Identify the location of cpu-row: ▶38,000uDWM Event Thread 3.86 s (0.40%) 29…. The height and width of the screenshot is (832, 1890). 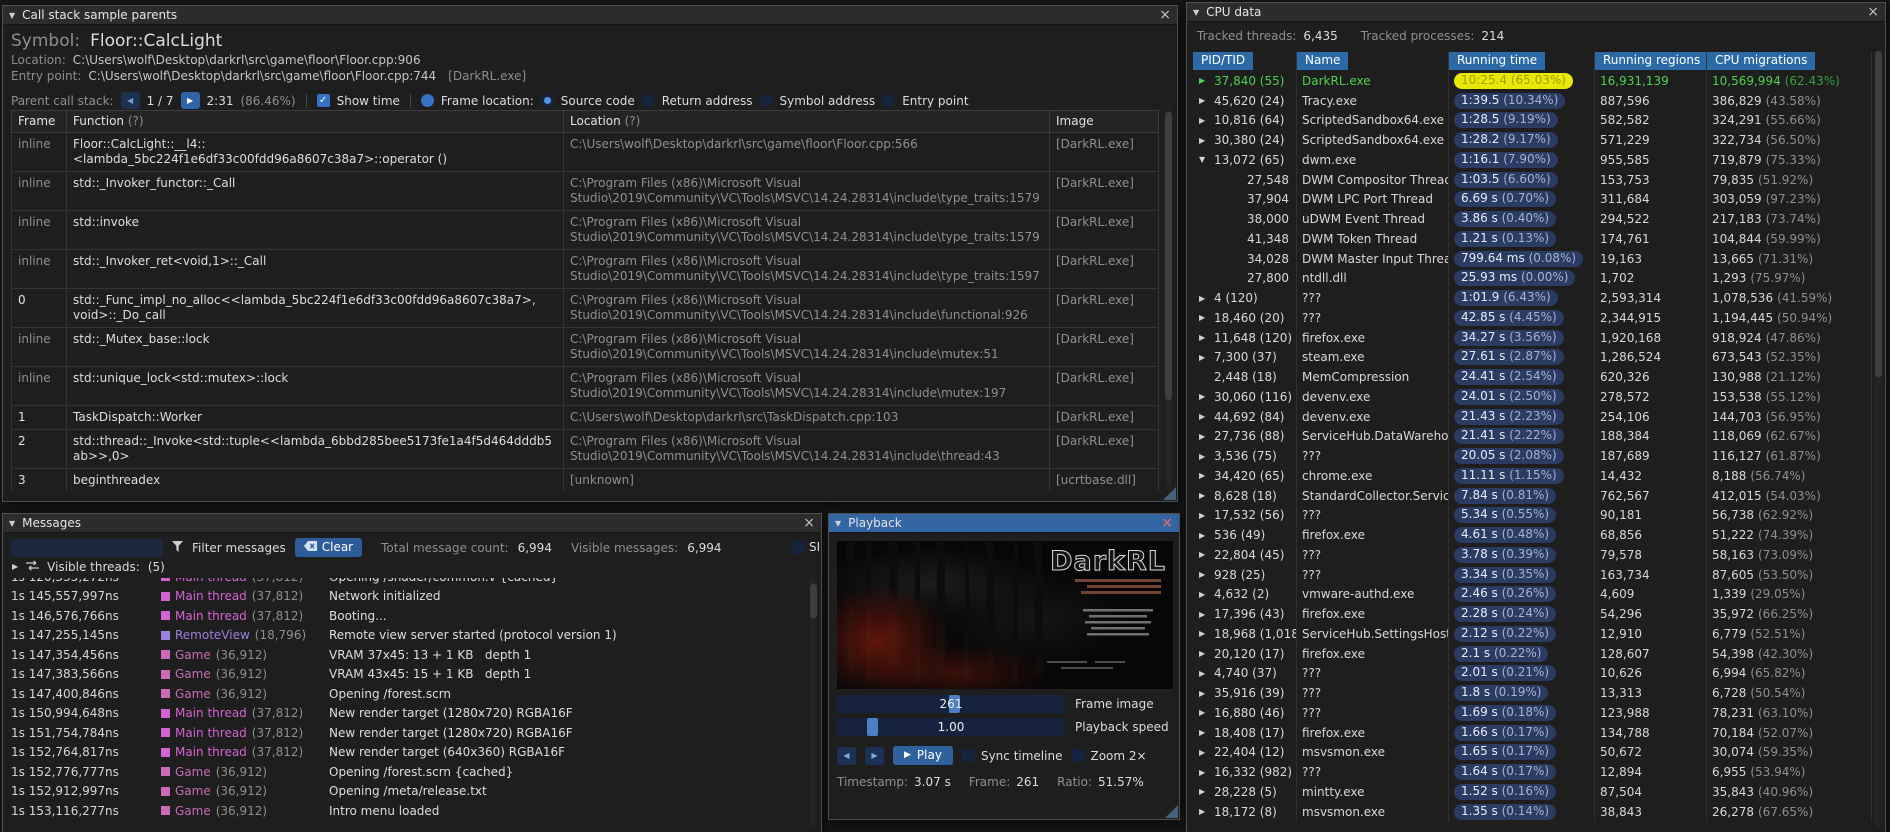
(1532, 219).